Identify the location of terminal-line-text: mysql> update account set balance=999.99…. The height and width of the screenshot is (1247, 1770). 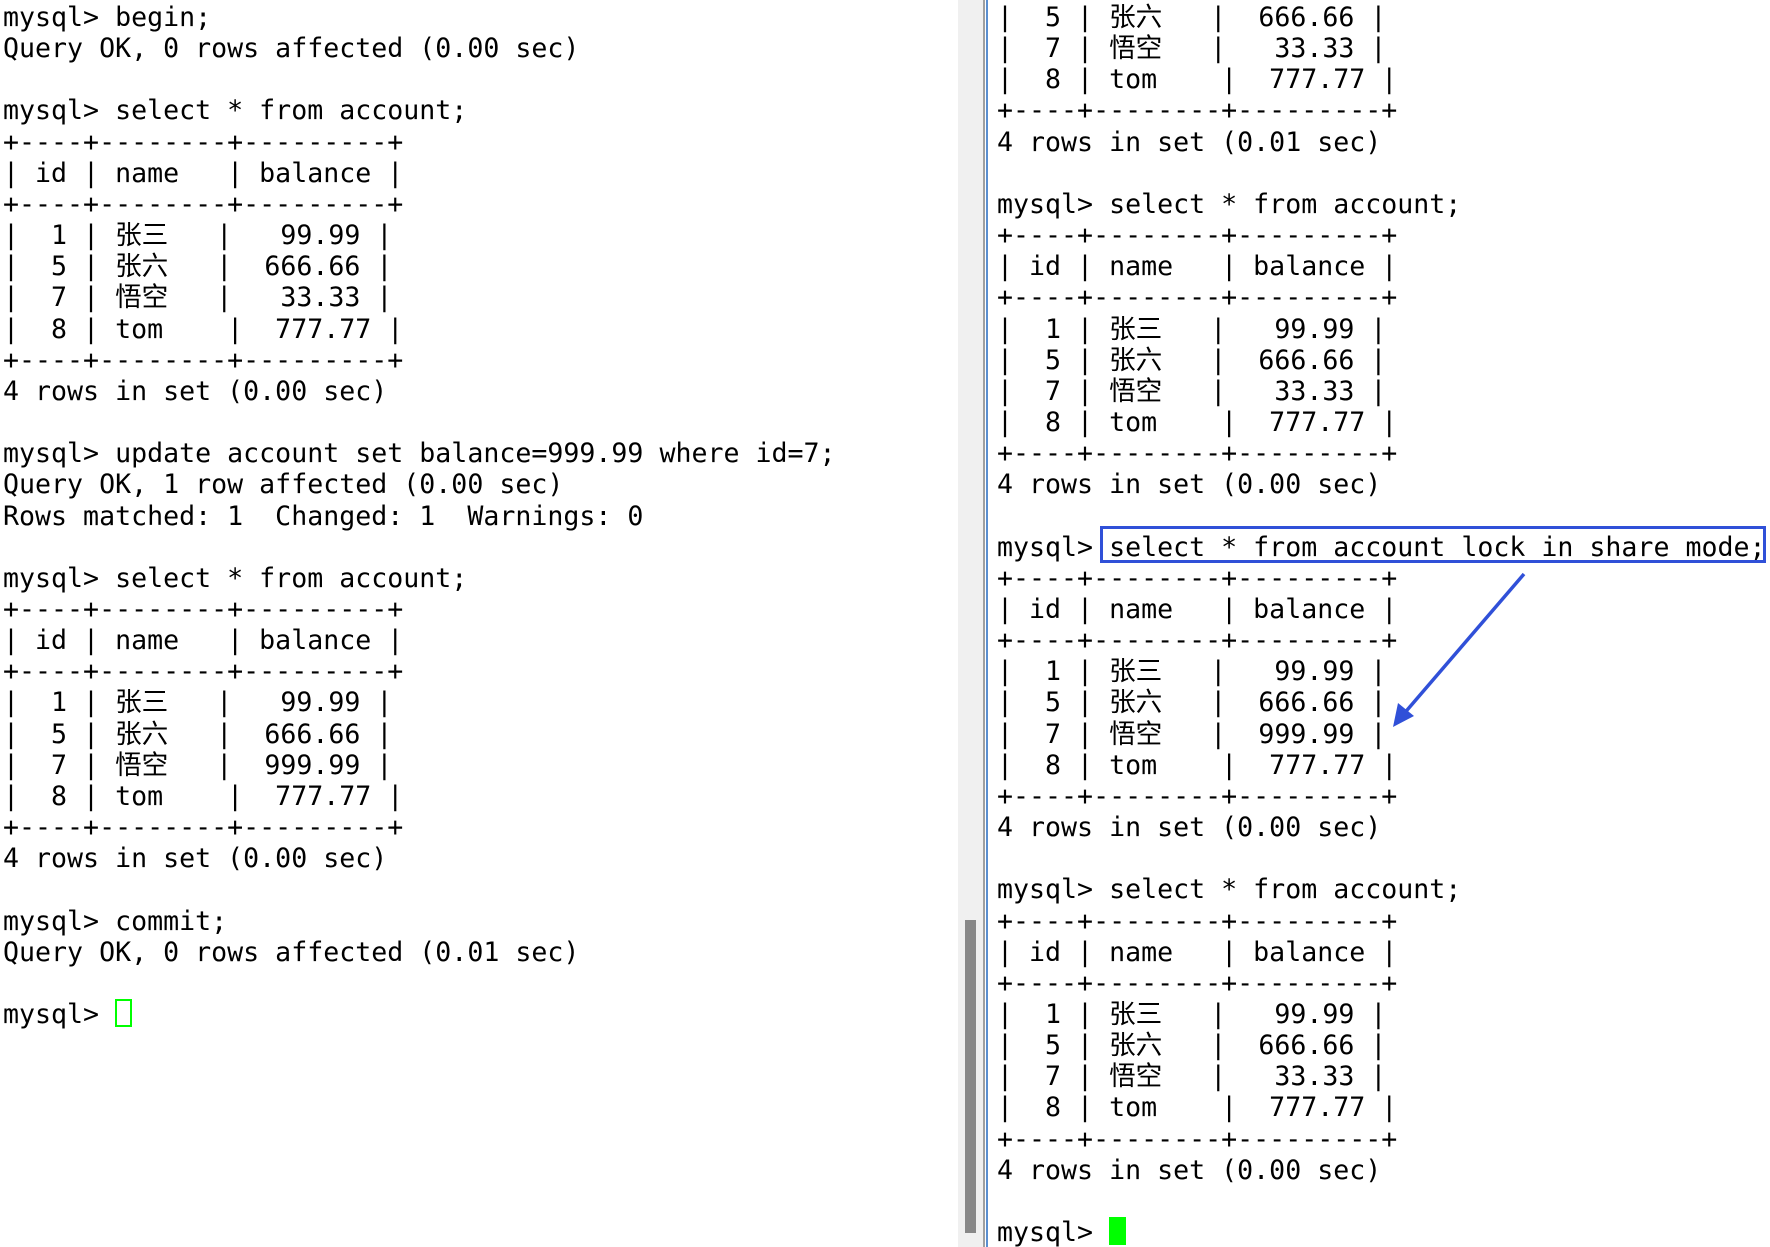
(419, 454).